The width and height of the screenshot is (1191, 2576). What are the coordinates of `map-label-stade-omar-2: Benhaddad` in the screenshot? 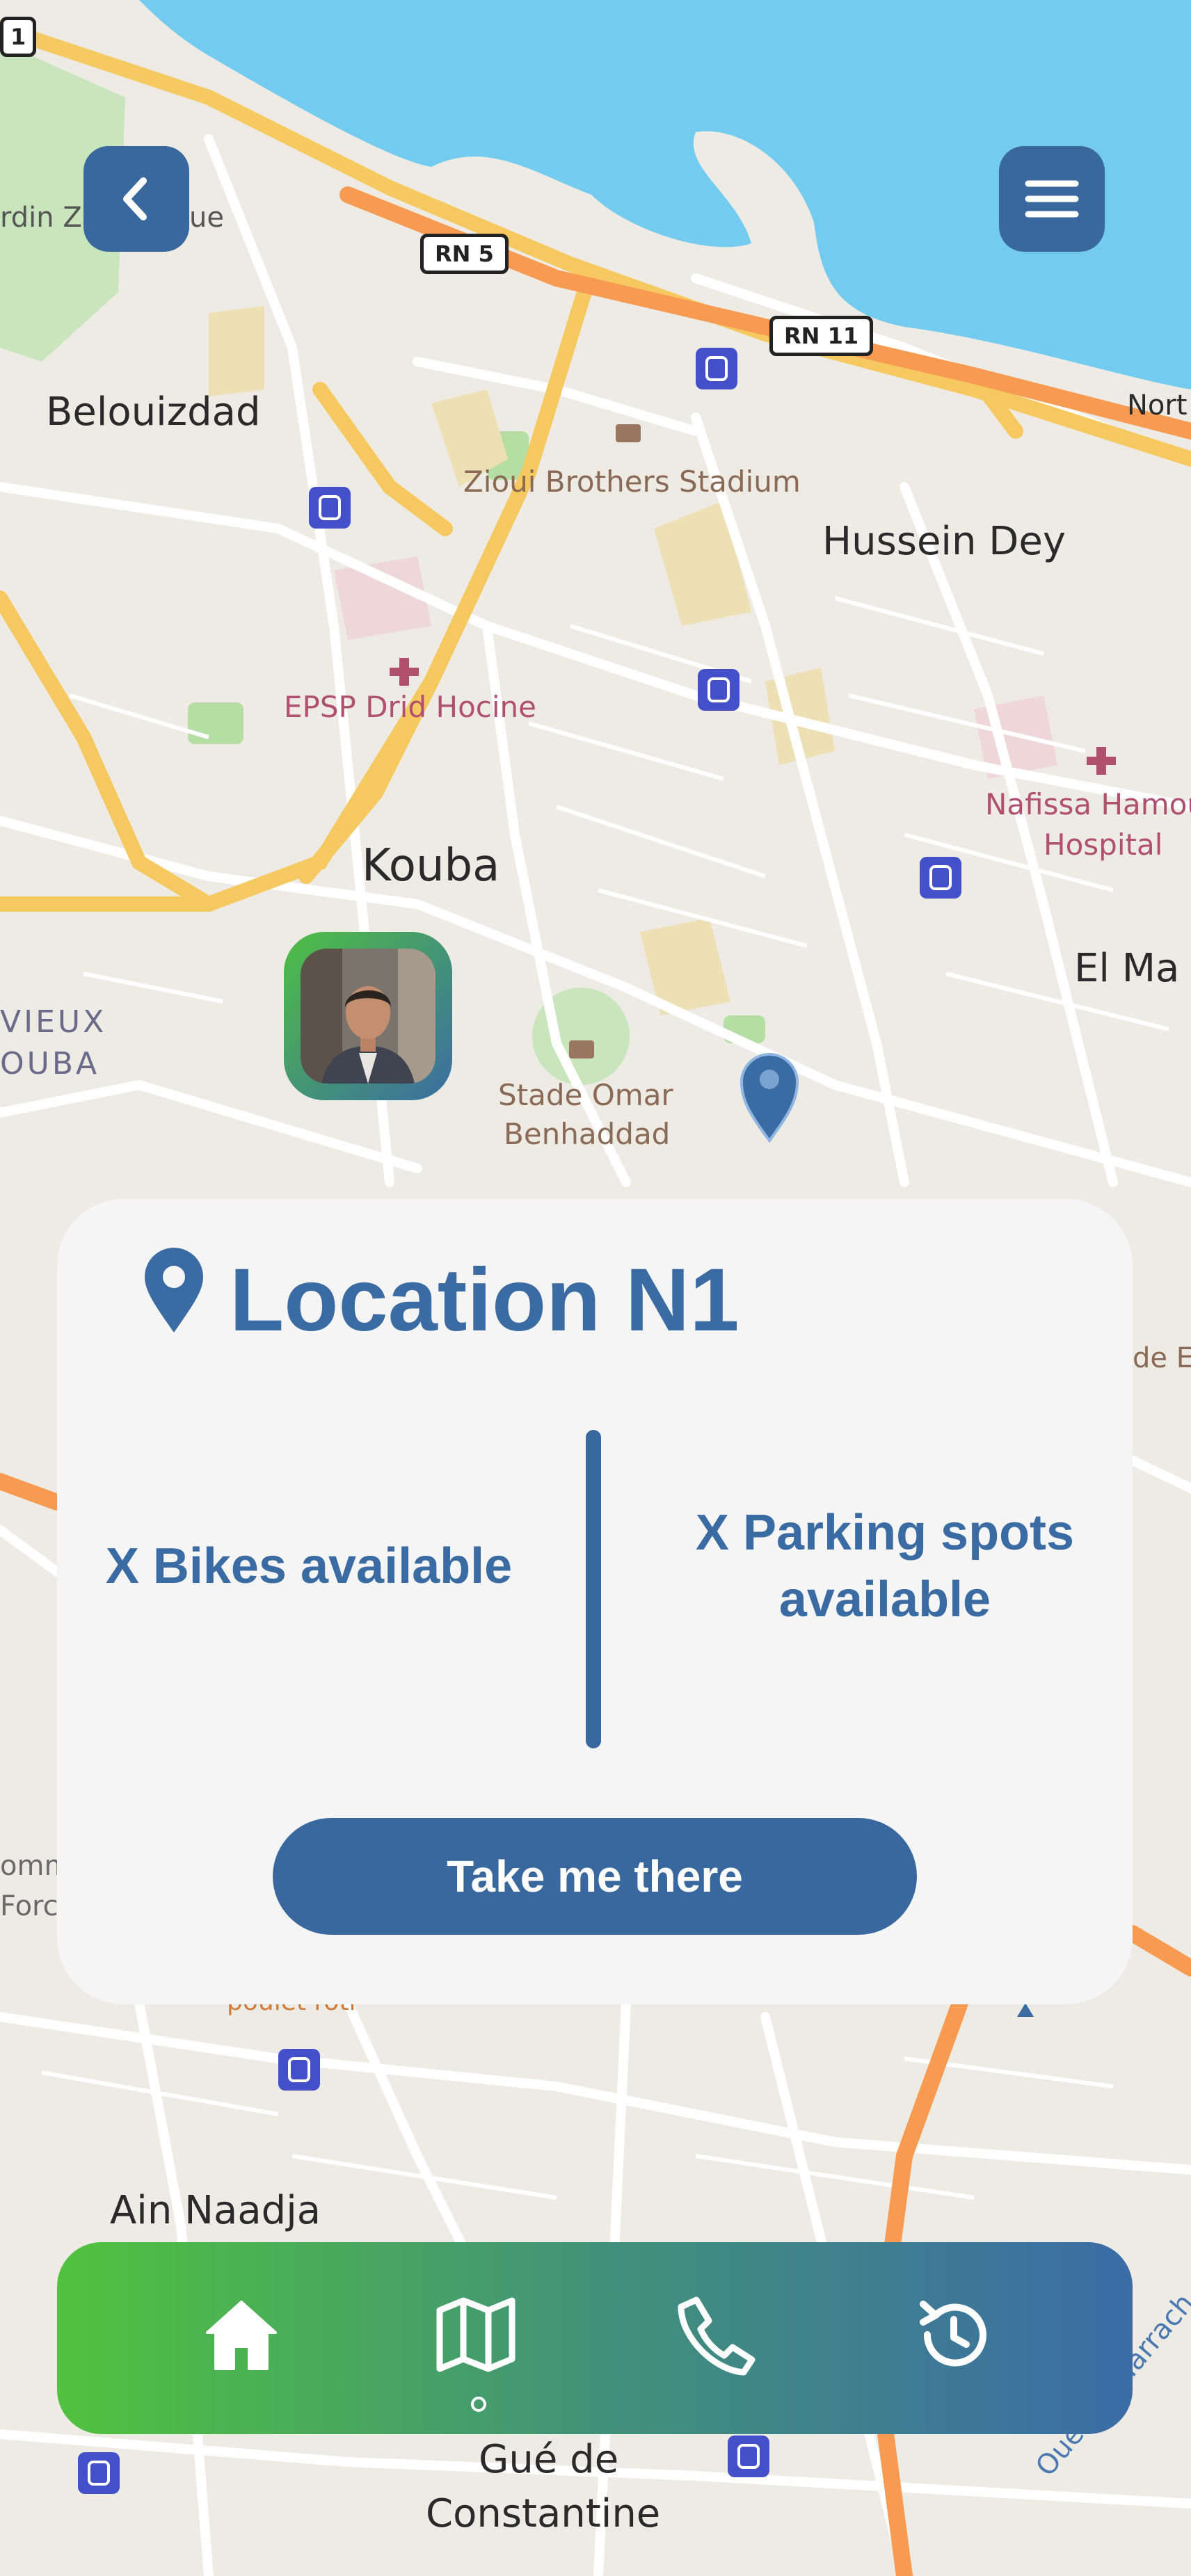 It's located at (587, 1134).